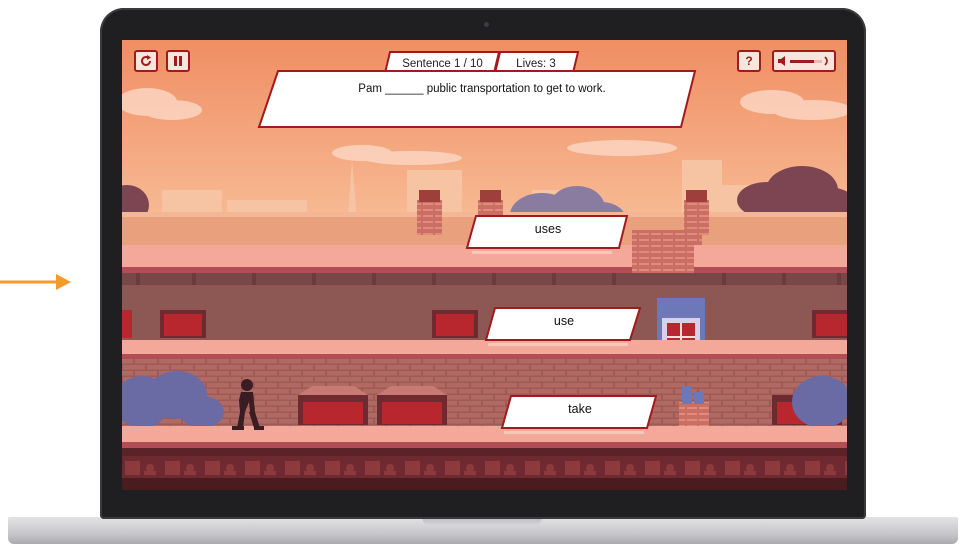 The height and width of the screenshot is (544, 964). I want to click on camera-icon, so click(486, 24).